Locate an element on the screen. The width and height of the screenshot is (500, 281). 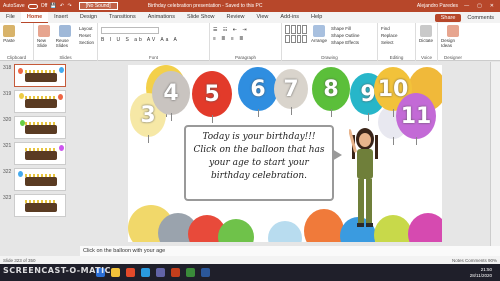
voice-group: Dictate Voice is located at coordinates (427, 42).